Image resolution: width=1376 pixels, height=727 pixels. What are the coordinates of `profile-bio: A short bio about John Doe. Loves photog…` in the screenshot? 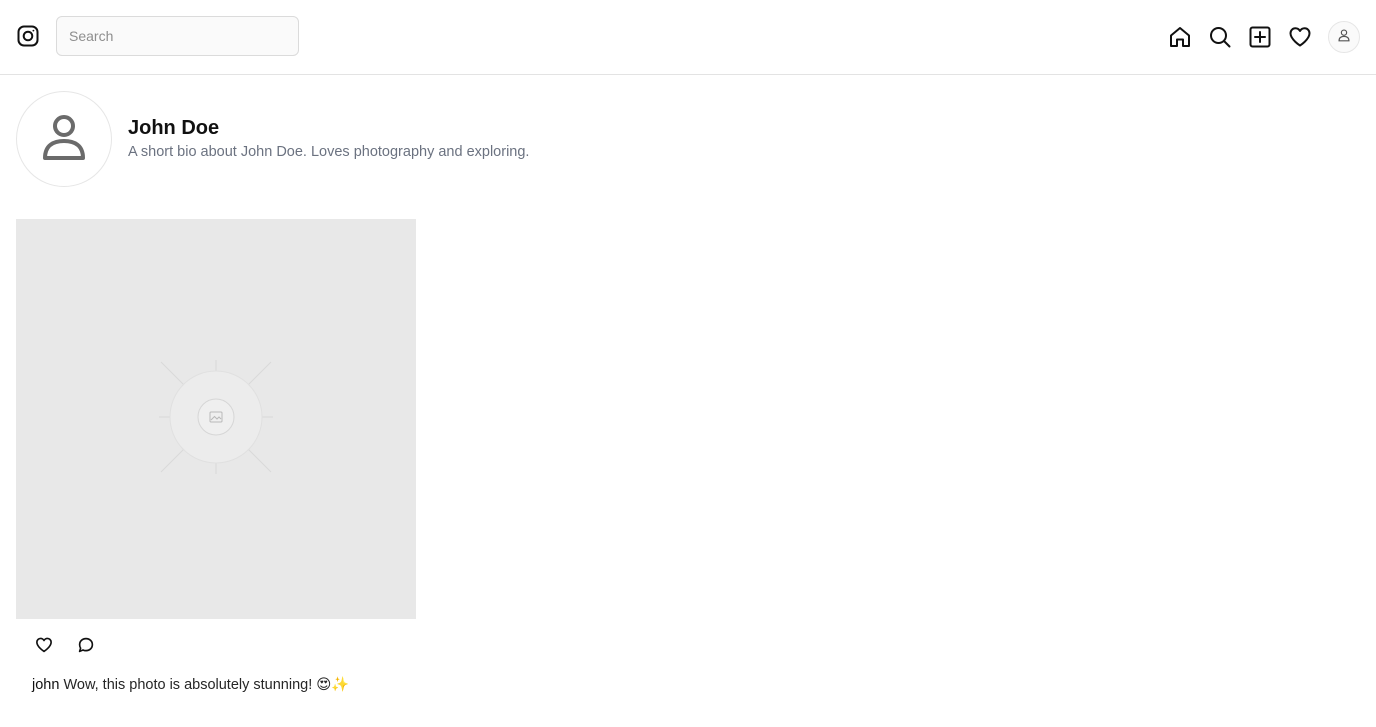 It's located at (329, 152).